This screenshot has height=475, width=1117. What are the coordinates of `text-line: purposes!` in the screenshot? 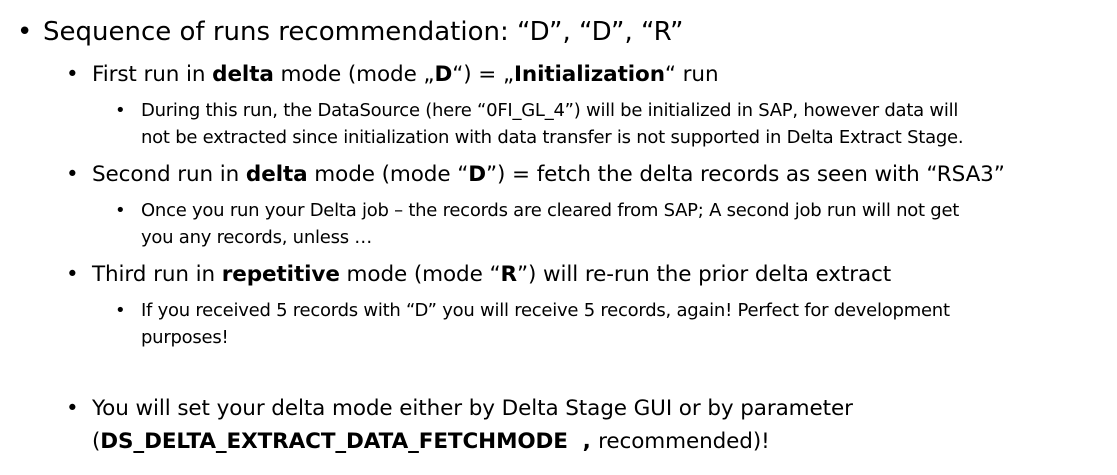 It's located at (185, 337).